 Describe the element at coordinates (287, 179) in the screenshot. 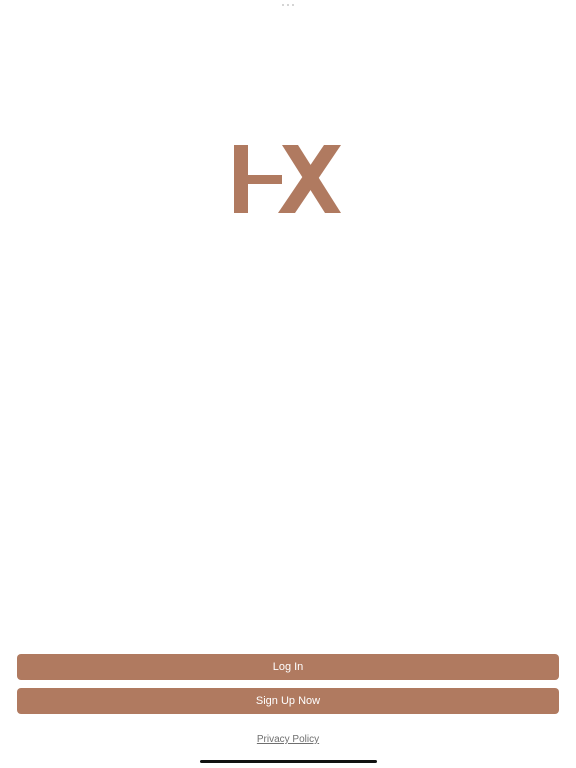

I see `hx-logo-icon` at that location.